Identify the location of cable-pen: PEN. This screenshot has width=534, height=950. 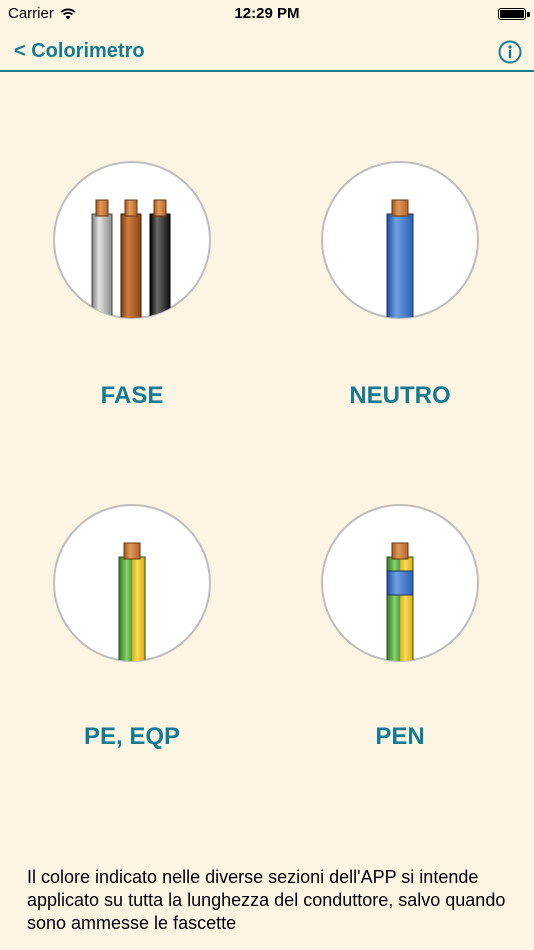
(400, 626).